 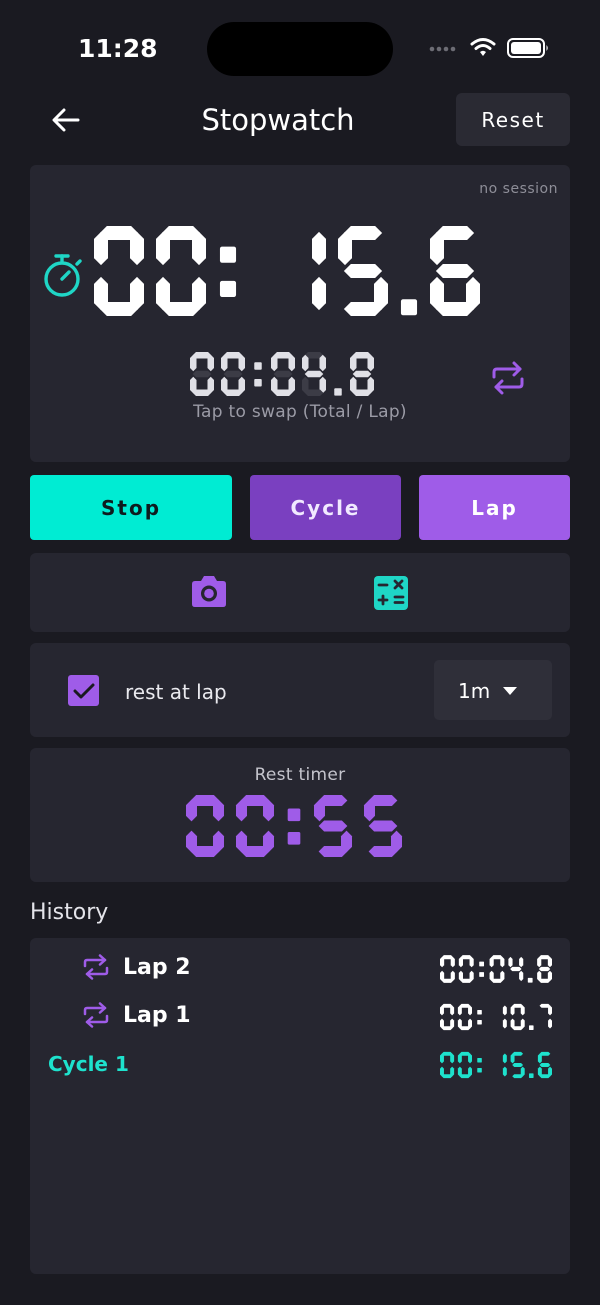 I want to click on tools-card, so click(x=300, y=592).